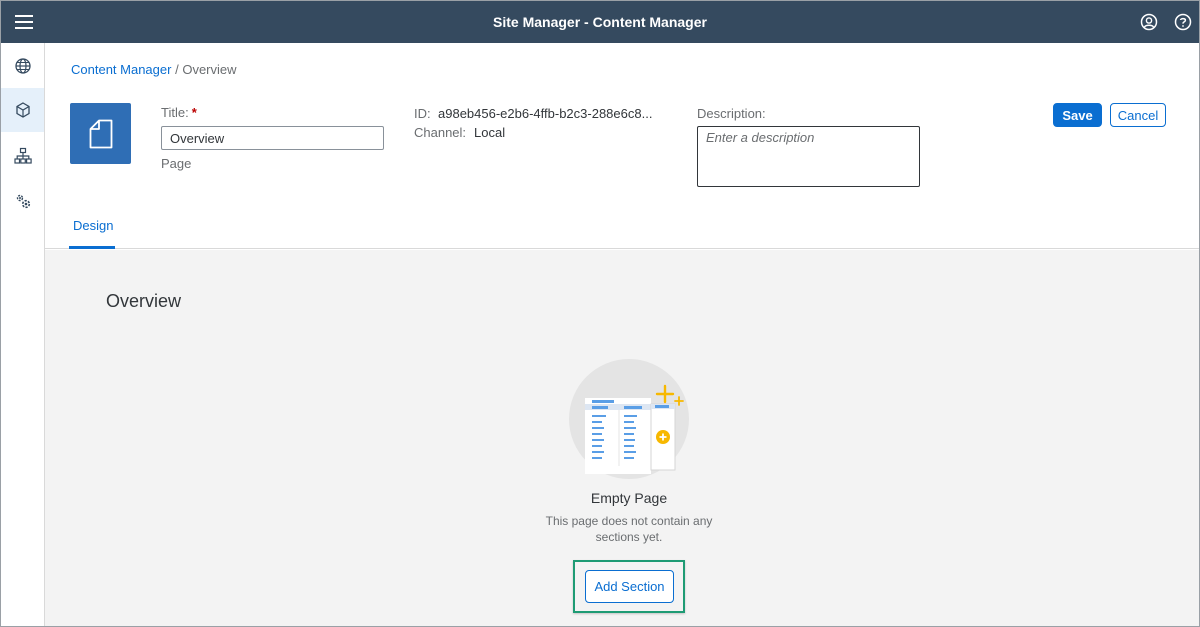 This screenshot has height=627, width=1200. I want to click on cube-icon, so click(22, 110).